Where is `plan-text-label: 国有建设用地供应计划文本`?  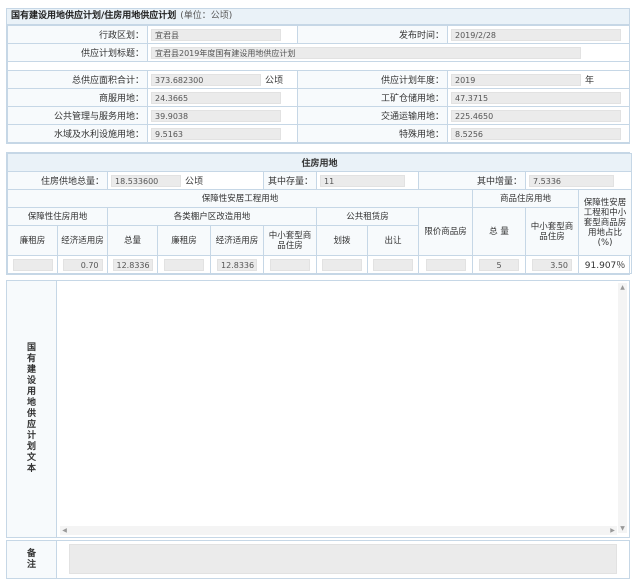 plan-text-label: 国有建设用地供应计划文本 is located at coordinates (31, 408).